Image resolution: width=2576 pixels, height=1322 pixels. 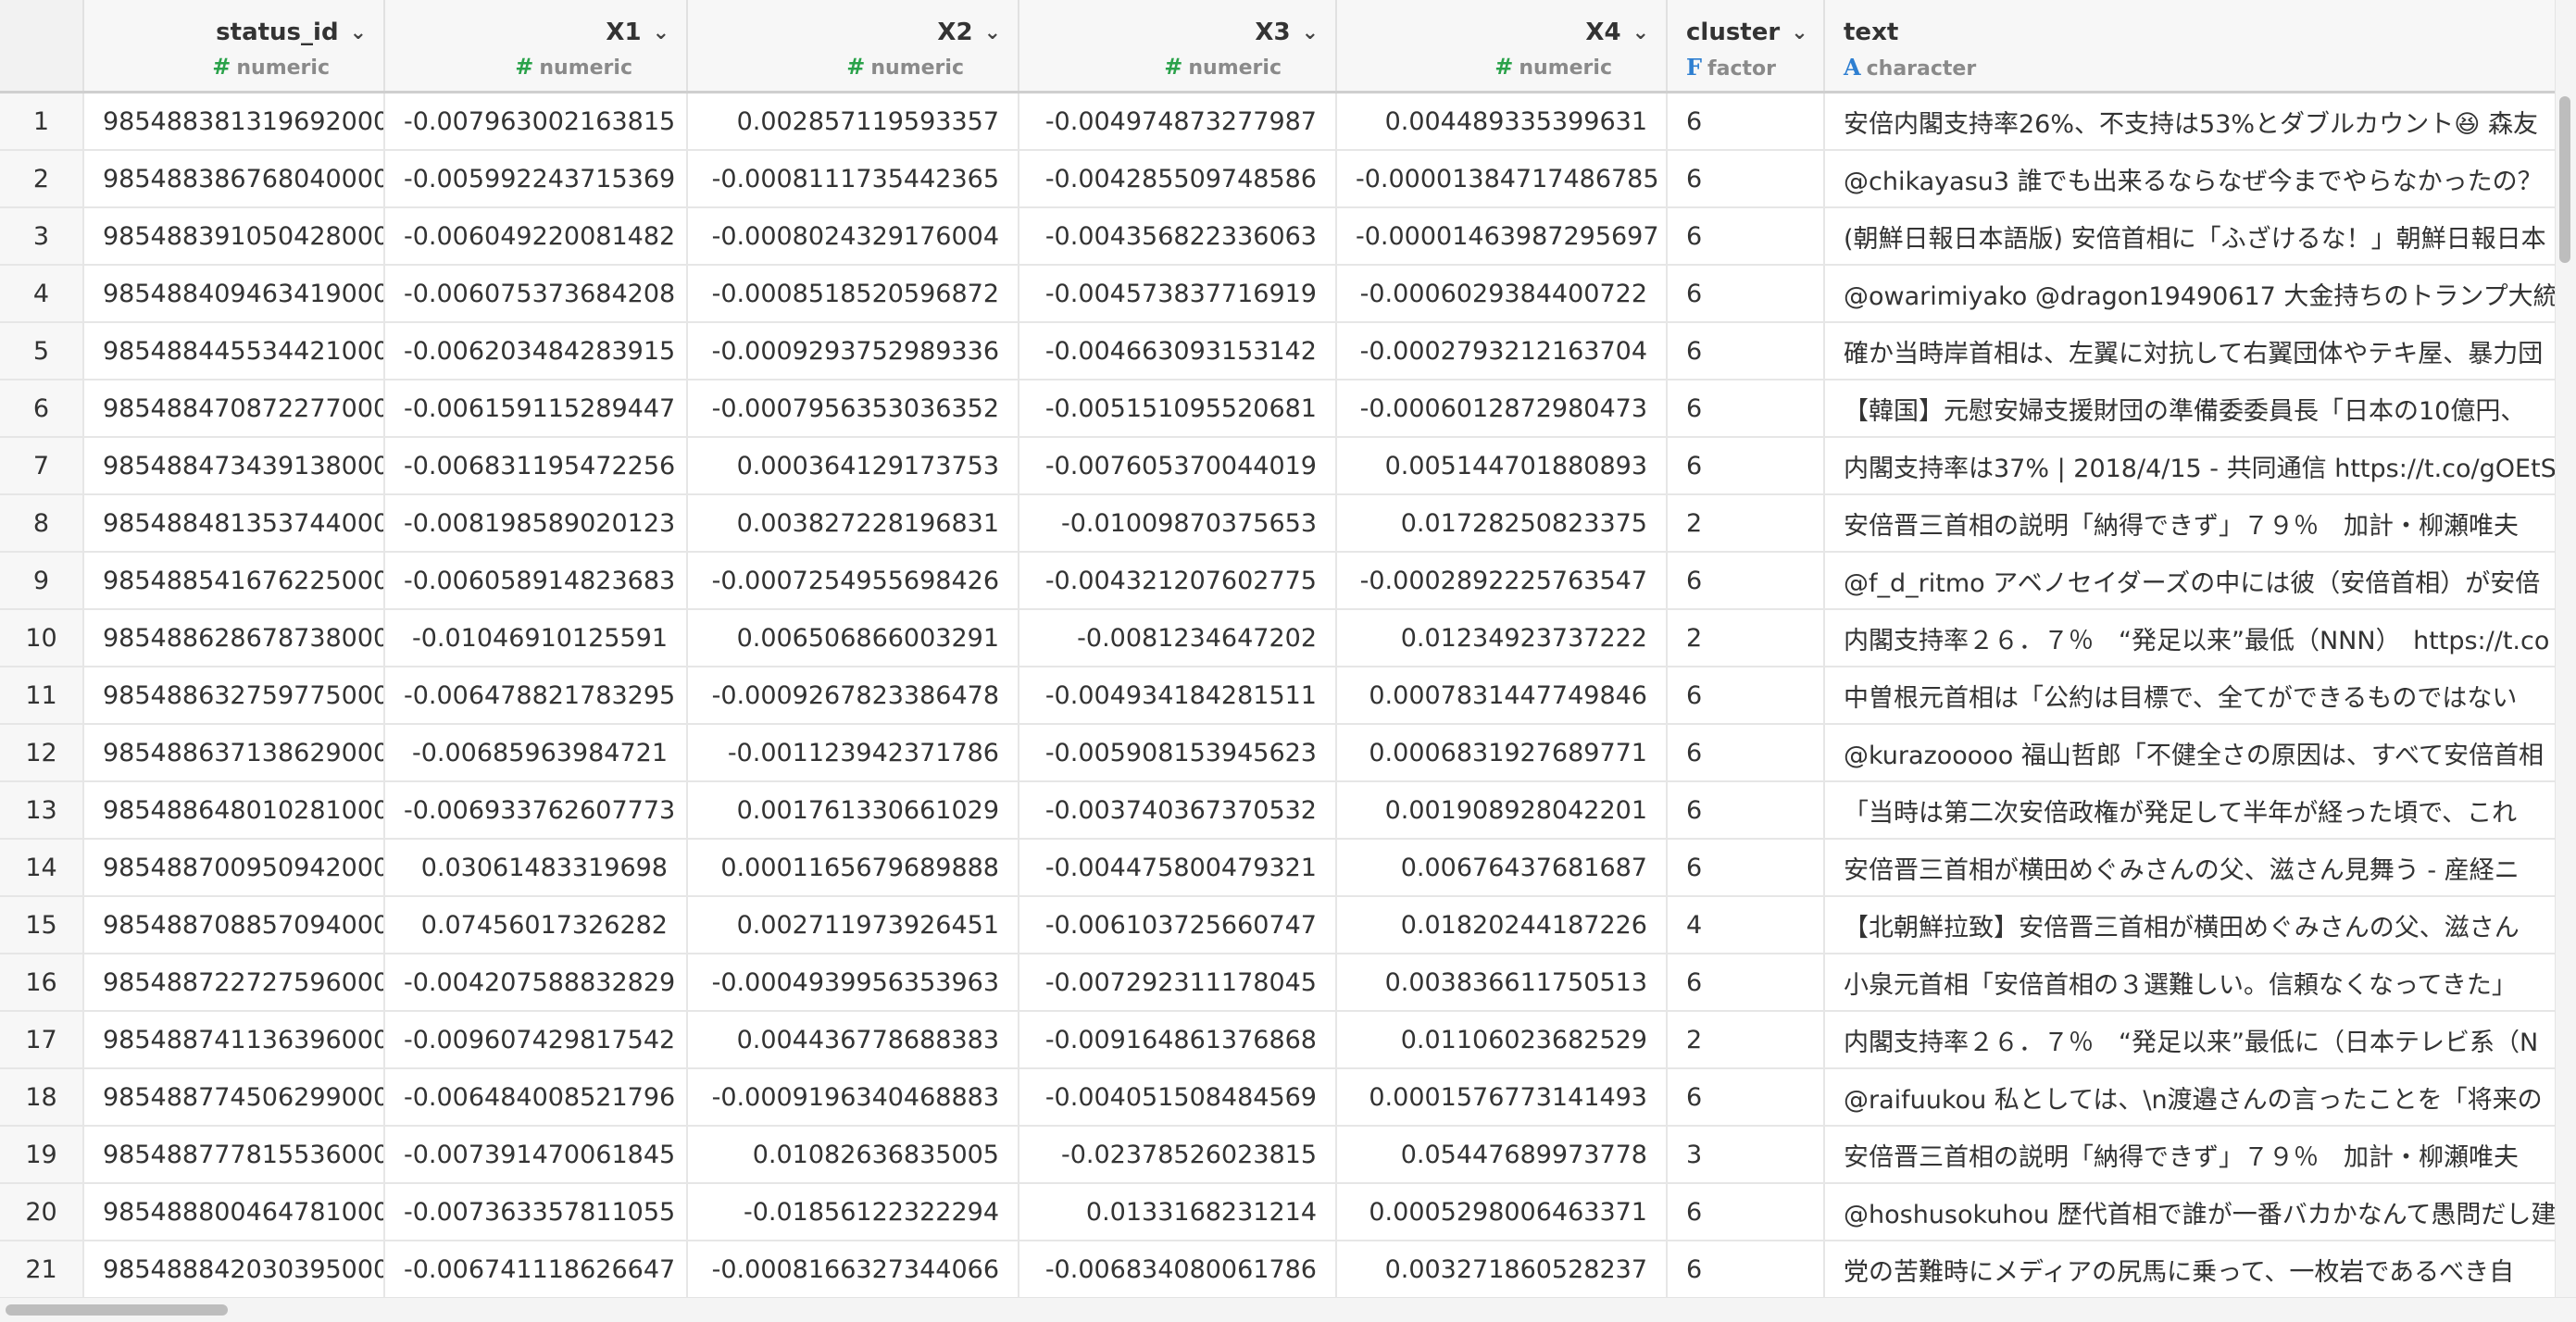 I want to click on x1-cell: -0.007963002163815, so click(x=536, y=121).